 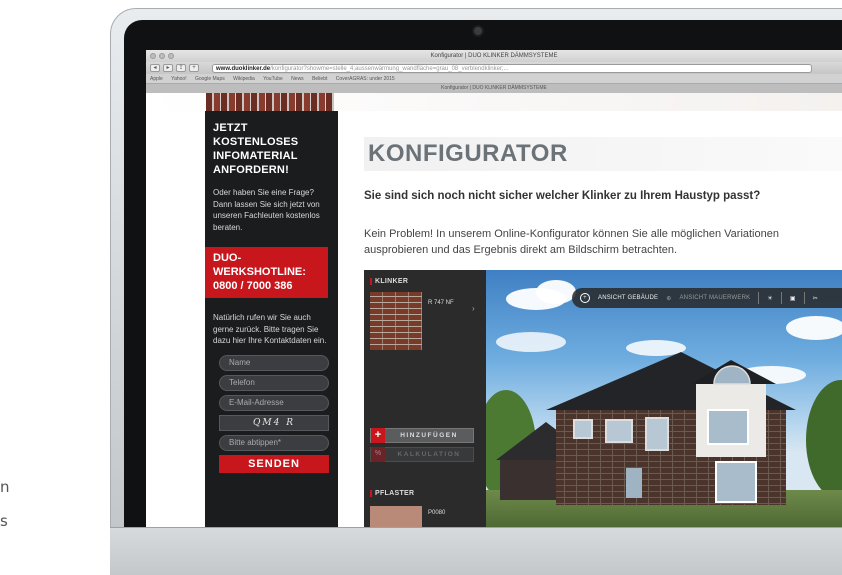 What do you see at coordinates (274, 422) in the screenshot?
I see `captcha-image: QM4 R` at bounding box center [274, 422].